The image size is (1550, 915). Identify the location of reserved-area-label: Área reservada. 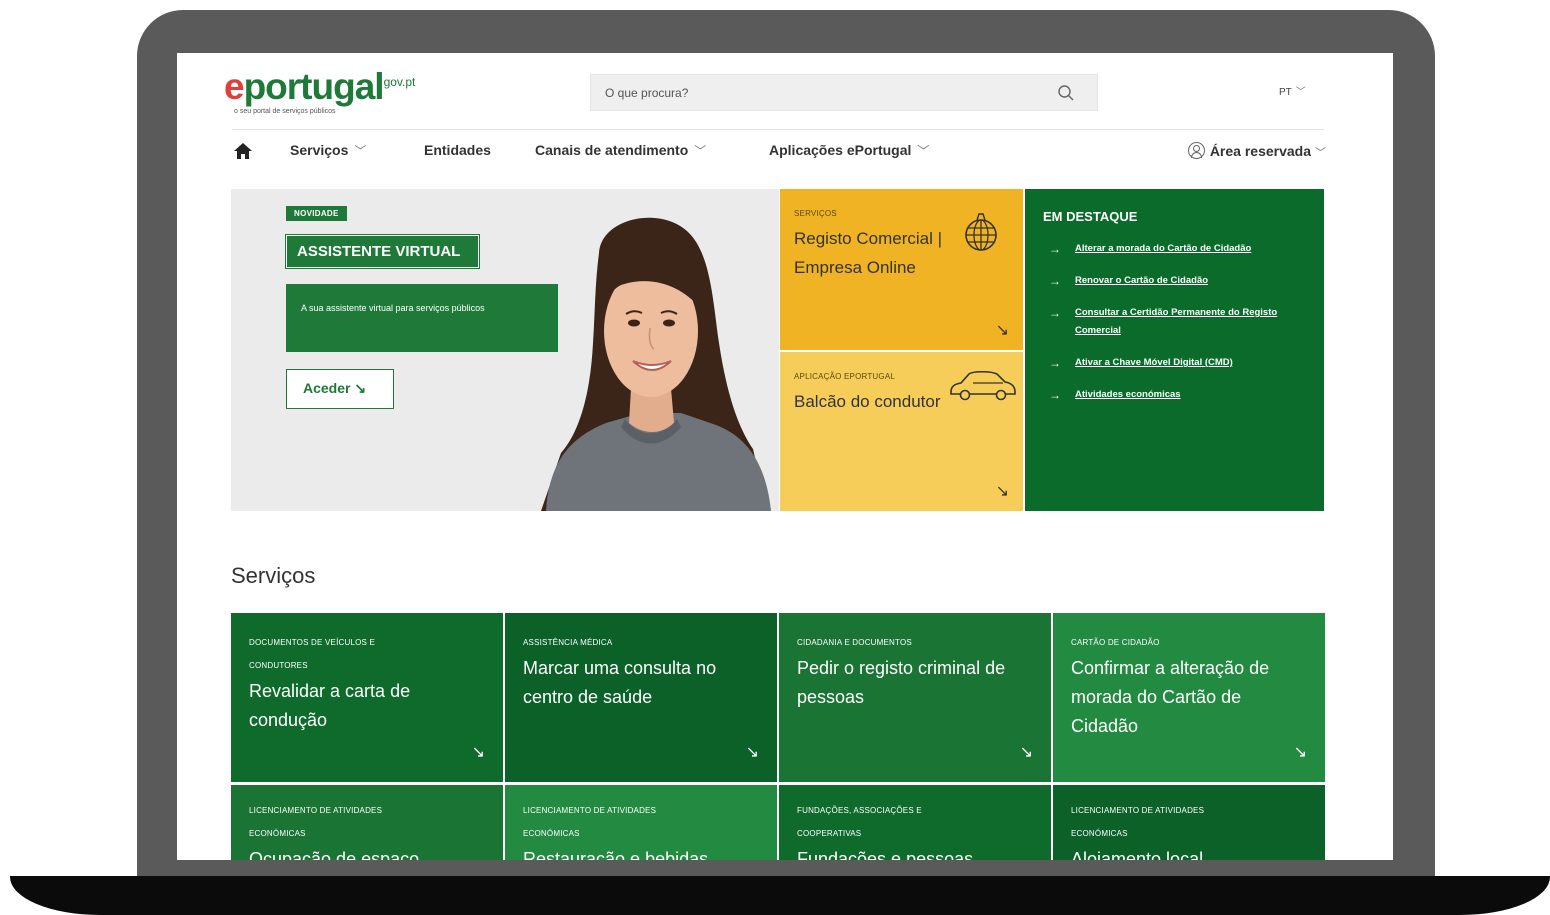
(1260, 151).